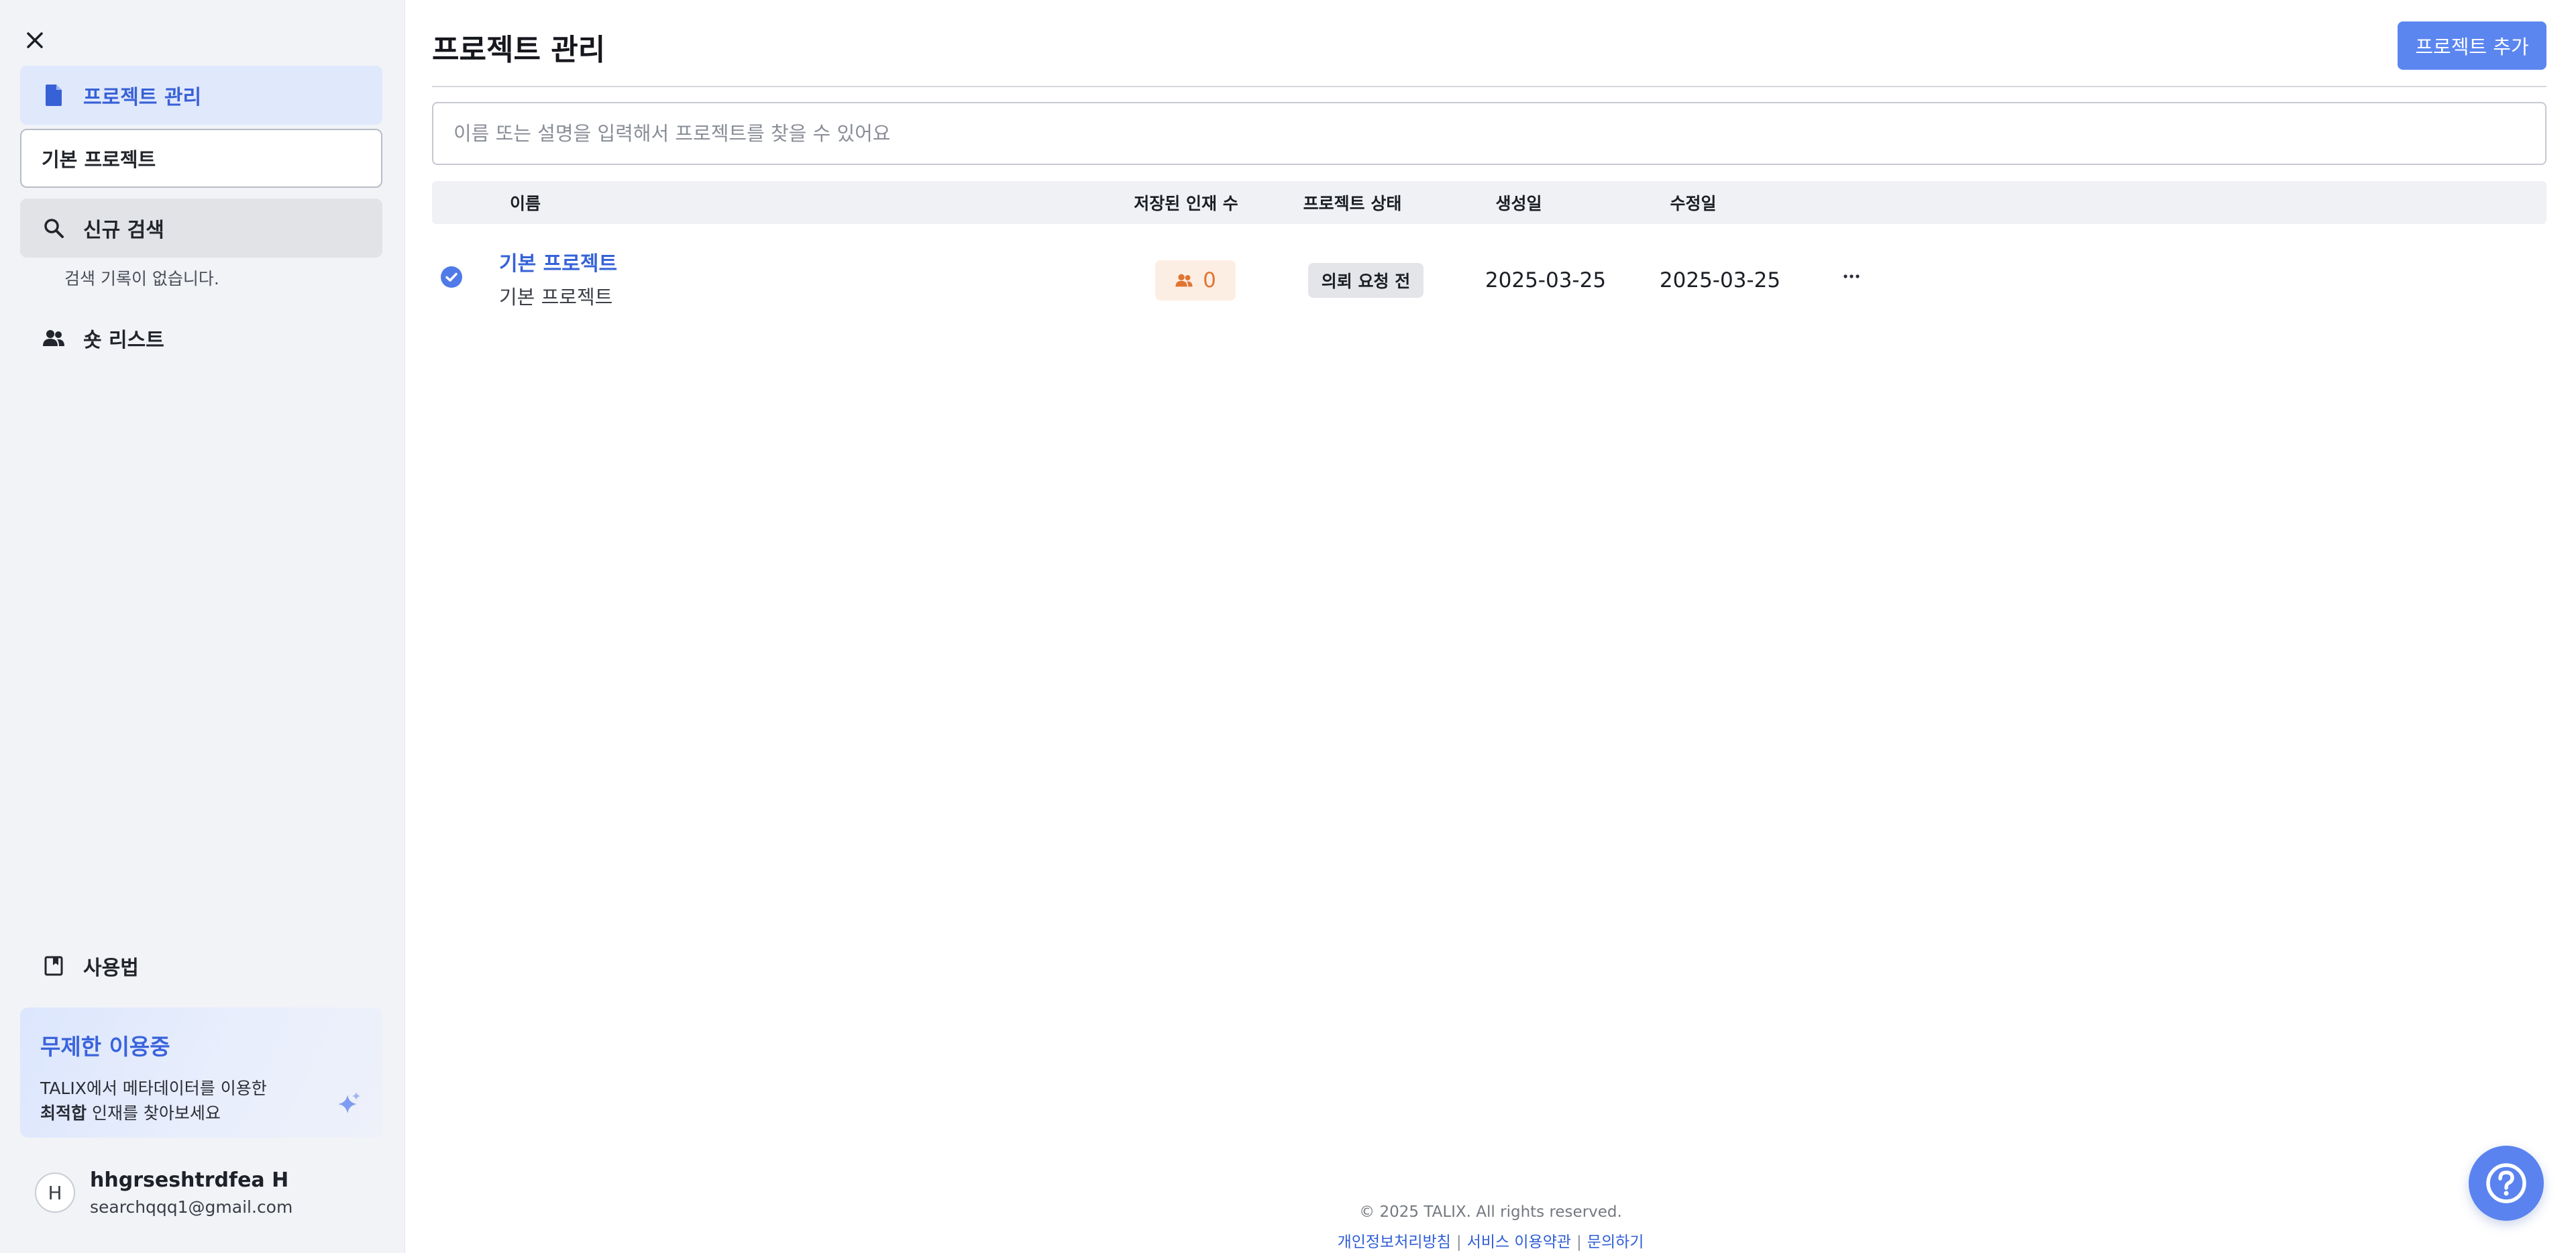  I want to click on promo-text-line1: TALIX에서 메타데이터를 이용한, so click(153, 1088).